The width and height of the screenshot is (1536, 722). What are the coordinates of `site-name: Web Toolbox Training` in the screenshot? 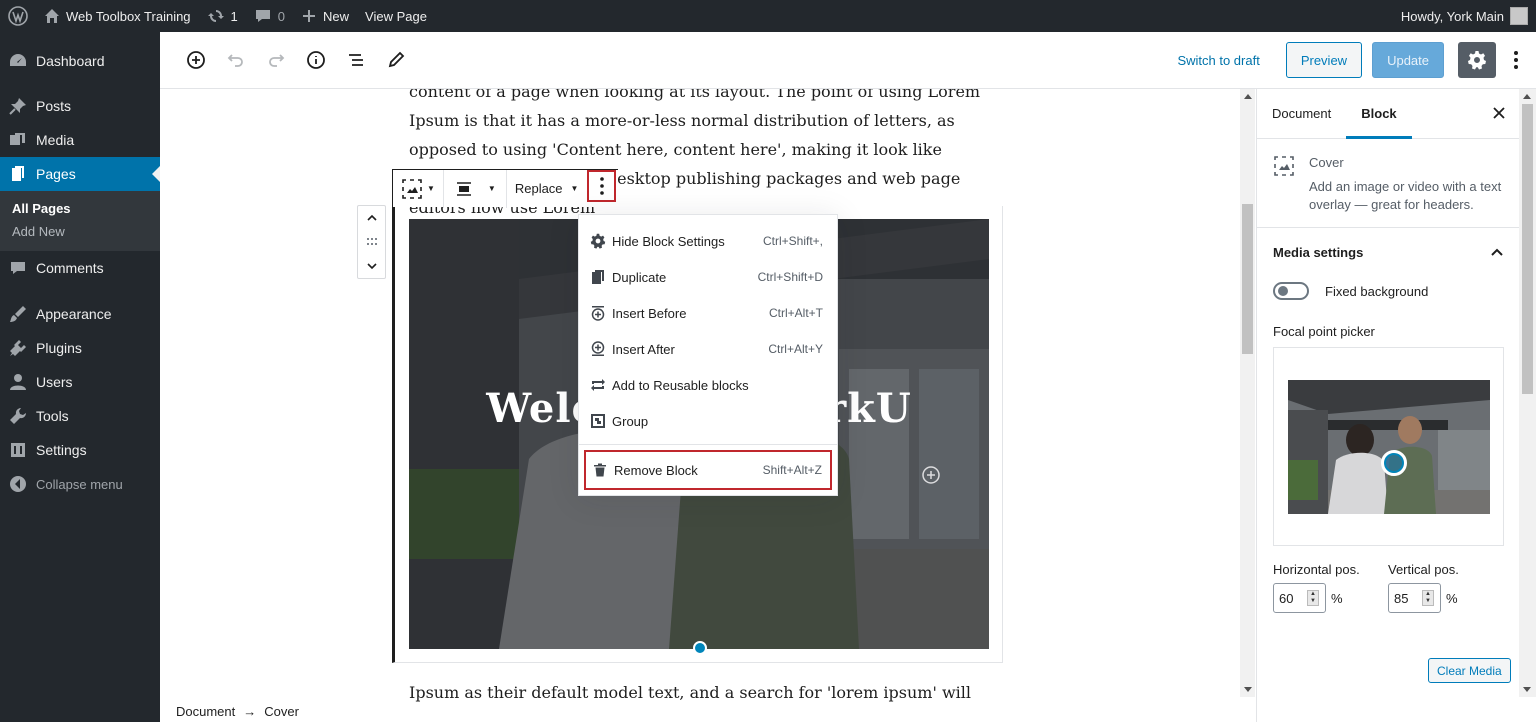 It's located at (128, 16).